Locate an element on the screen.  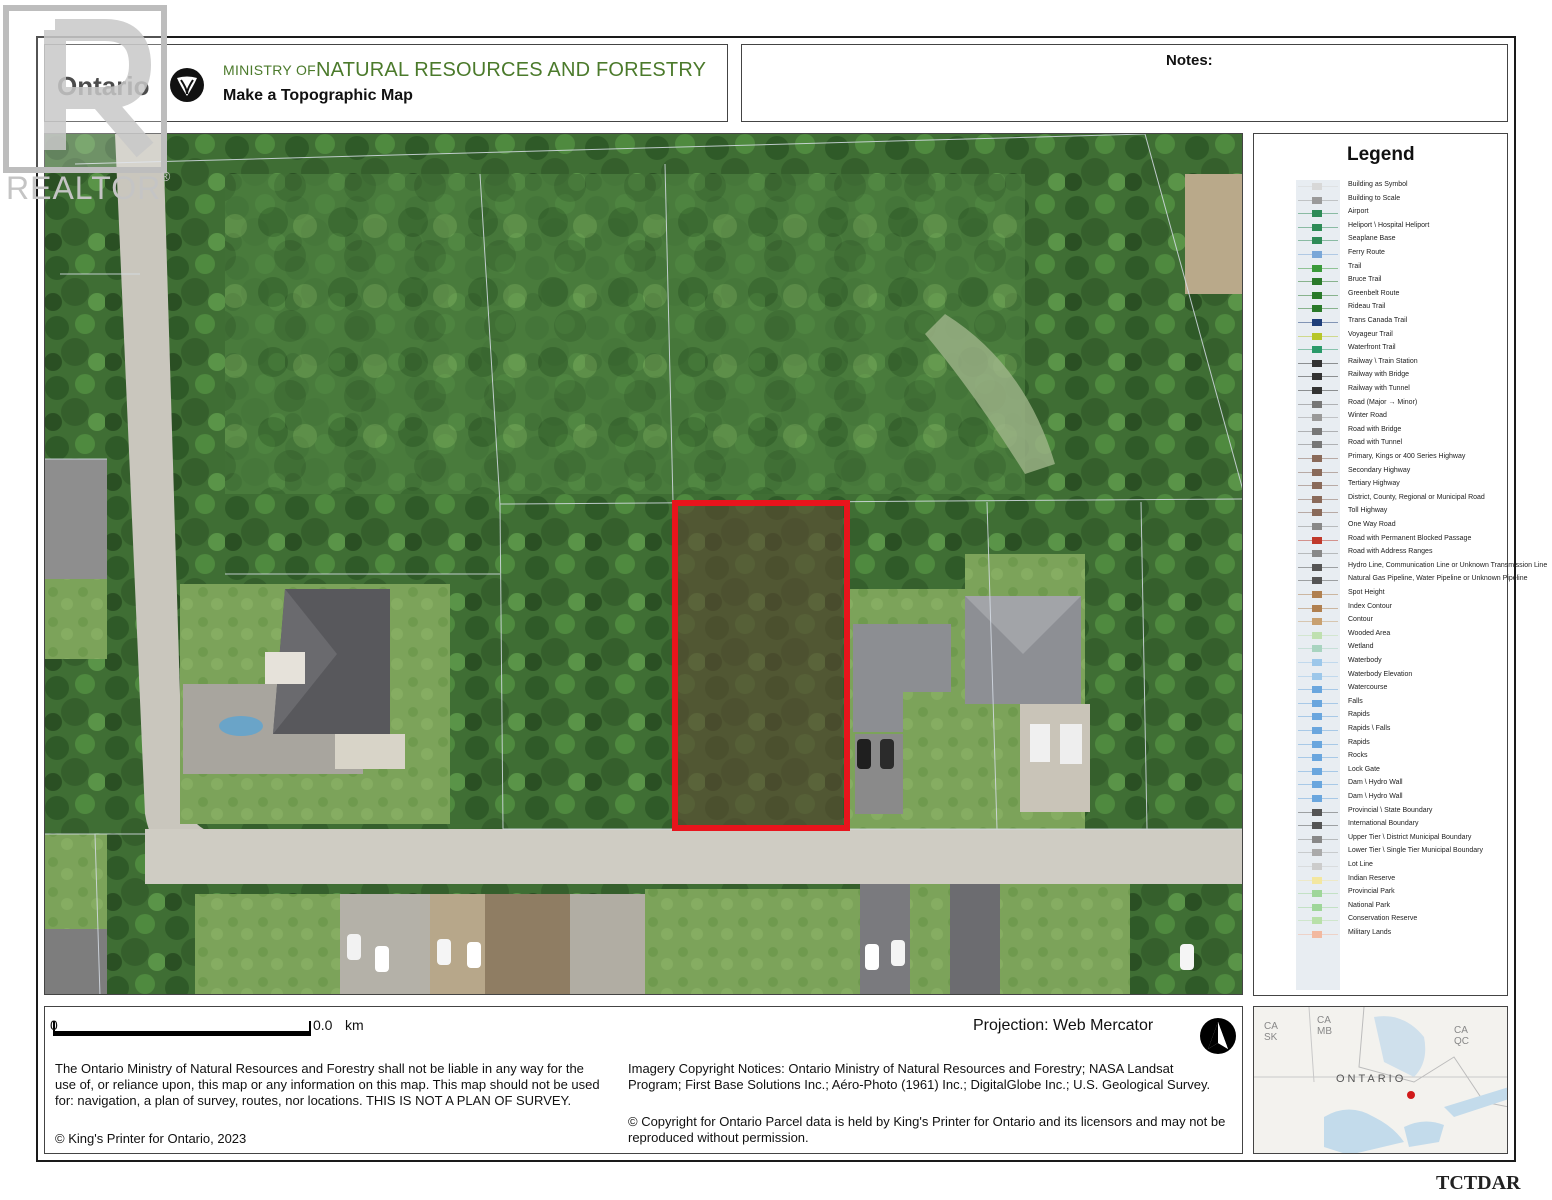
legend-label: Building to Scale is located at coordinates (1374, 198).